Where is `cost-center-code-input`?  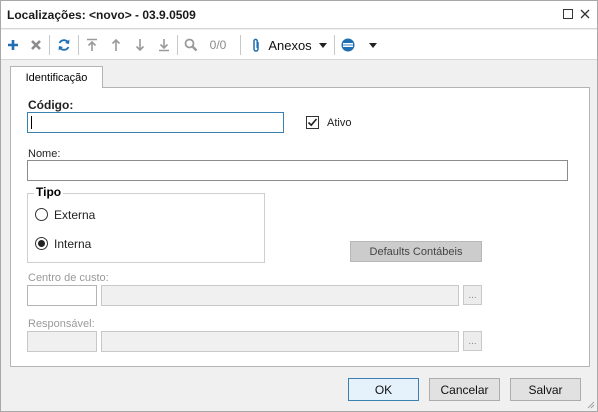
cost-center-code-input is located at coordinates (62, 295).